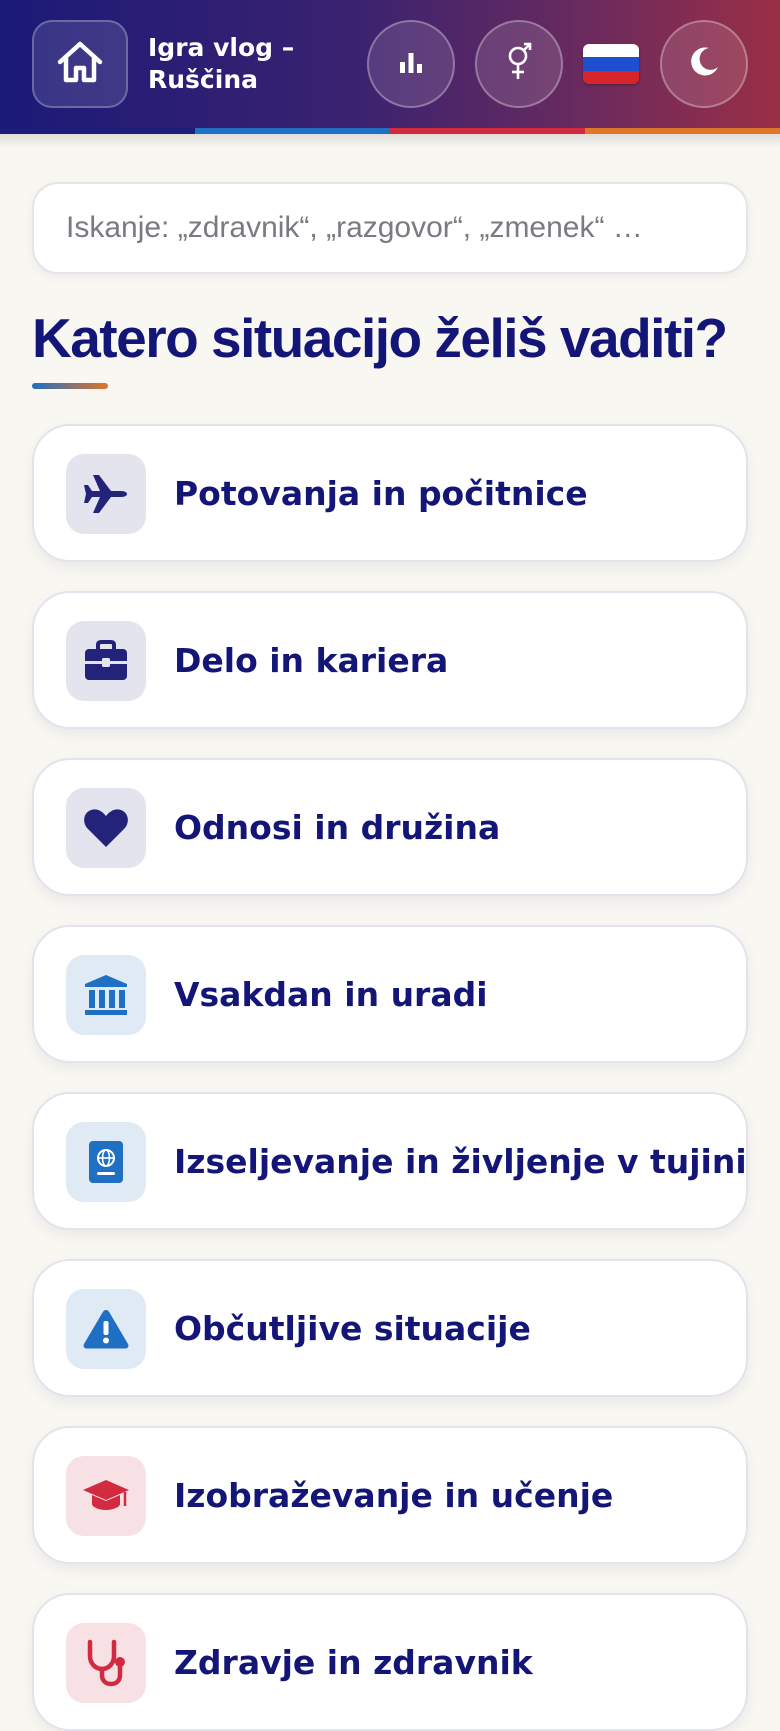 This screenshot has height=1731, width=780. What do you see at coordinates (70, 386) in the screenshot?
I see `title-underline` at bounding box center [70, 386].